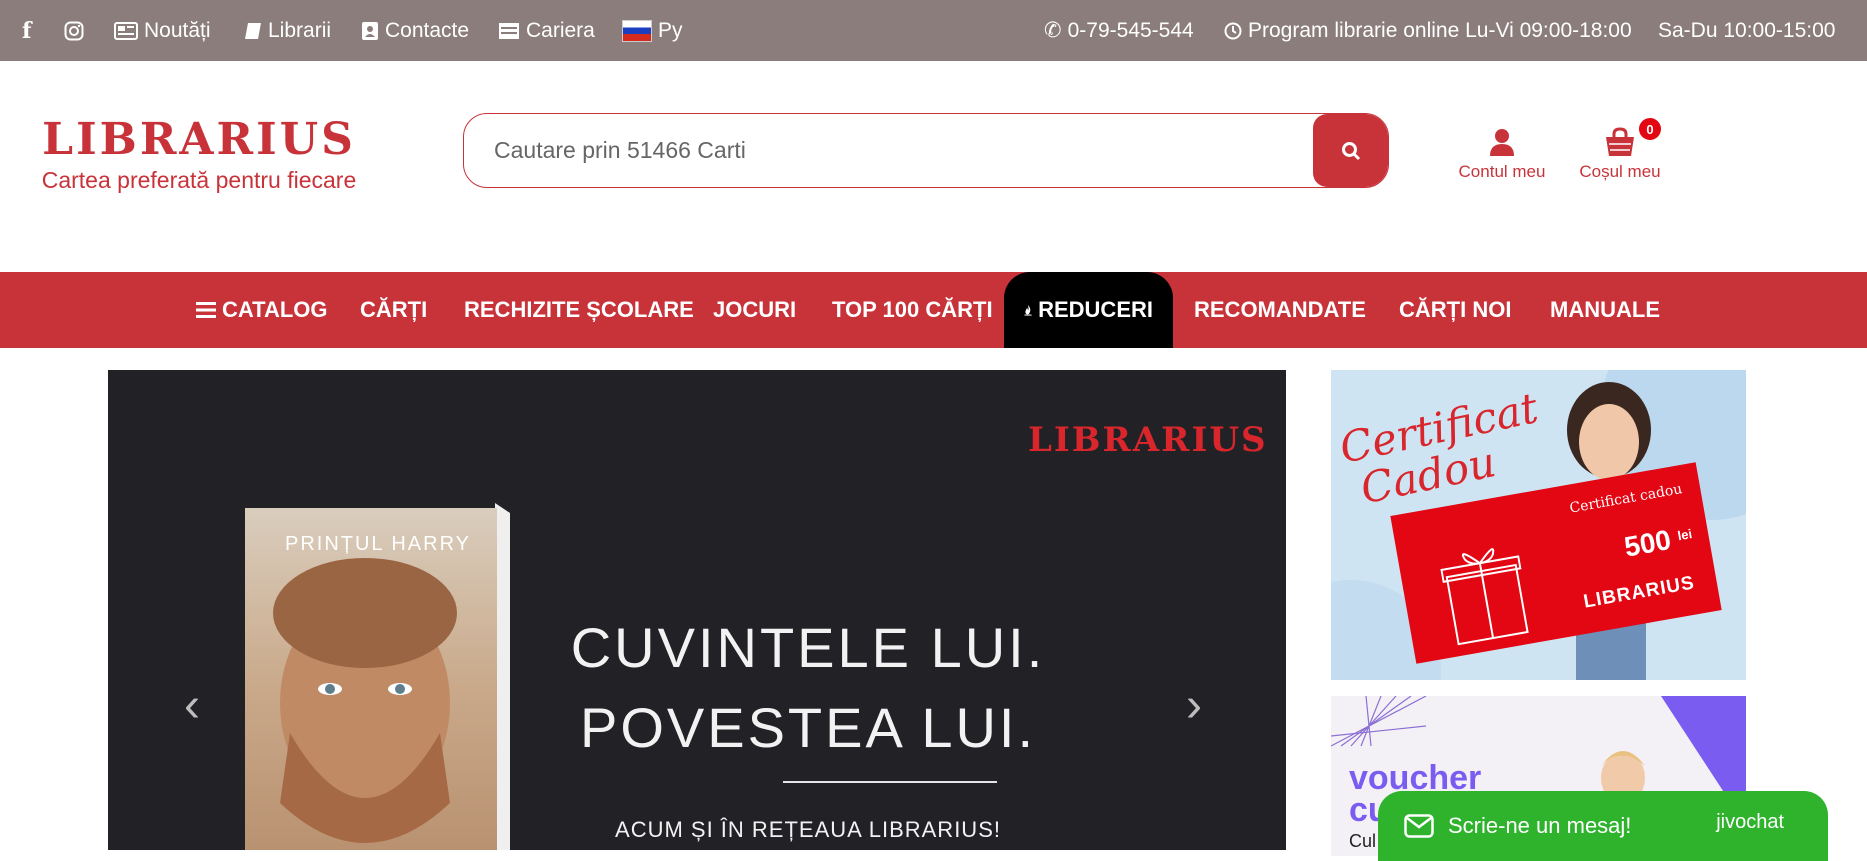 This screenshot has height=861, width=1867. I want to click on envelope-icon, so click(1419, 826).